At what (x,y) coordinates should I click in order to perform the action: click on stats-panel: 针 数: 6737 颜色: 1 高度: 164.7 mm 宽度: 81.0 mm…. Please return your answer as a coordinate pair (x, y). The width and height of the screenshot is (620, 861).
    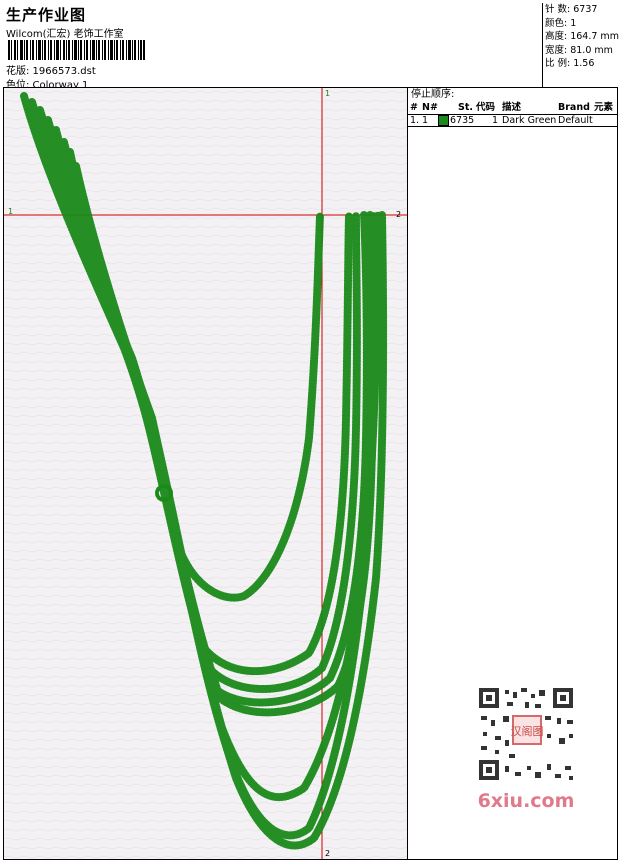
    Looking at the image, I should click on (581, 45).